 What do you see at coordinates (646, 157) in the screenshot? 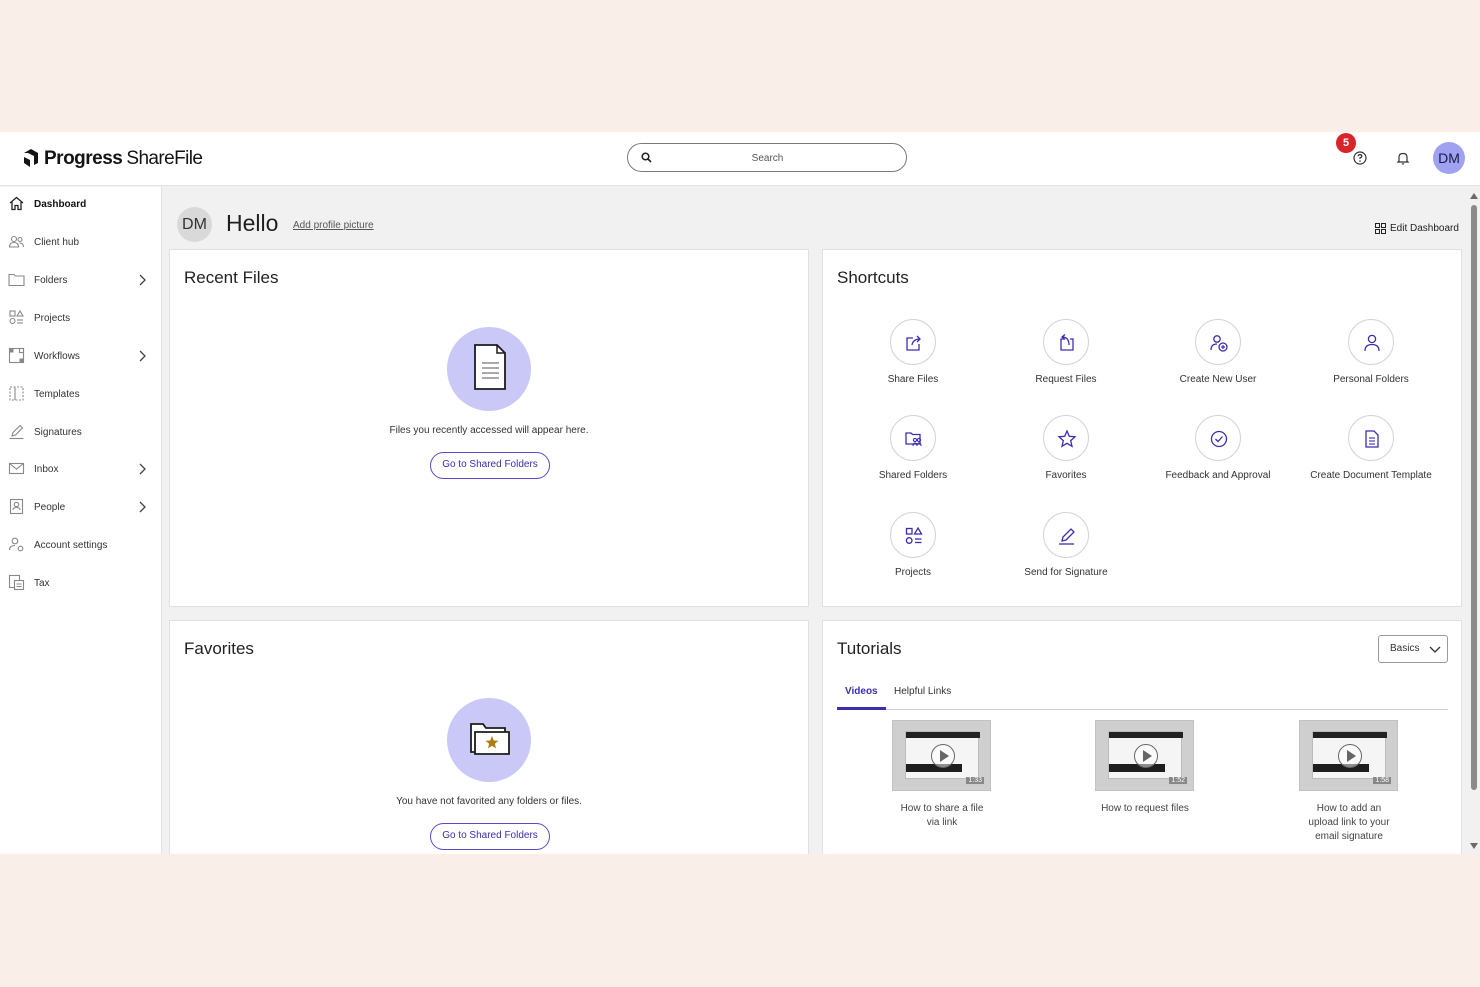
I see `search-icon` at bounding box center [646, 157].